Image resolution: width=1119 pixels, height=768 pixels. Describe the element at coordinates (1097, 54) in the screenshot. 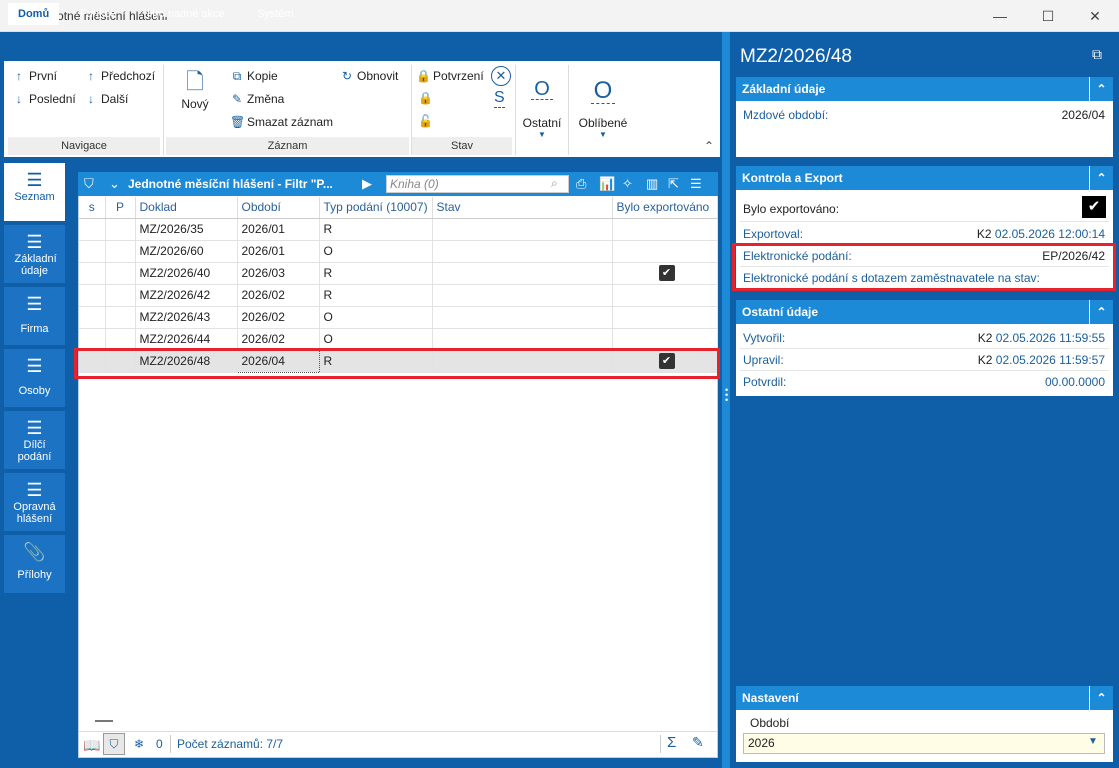

I see `popout-icon: ⧉` at that location.